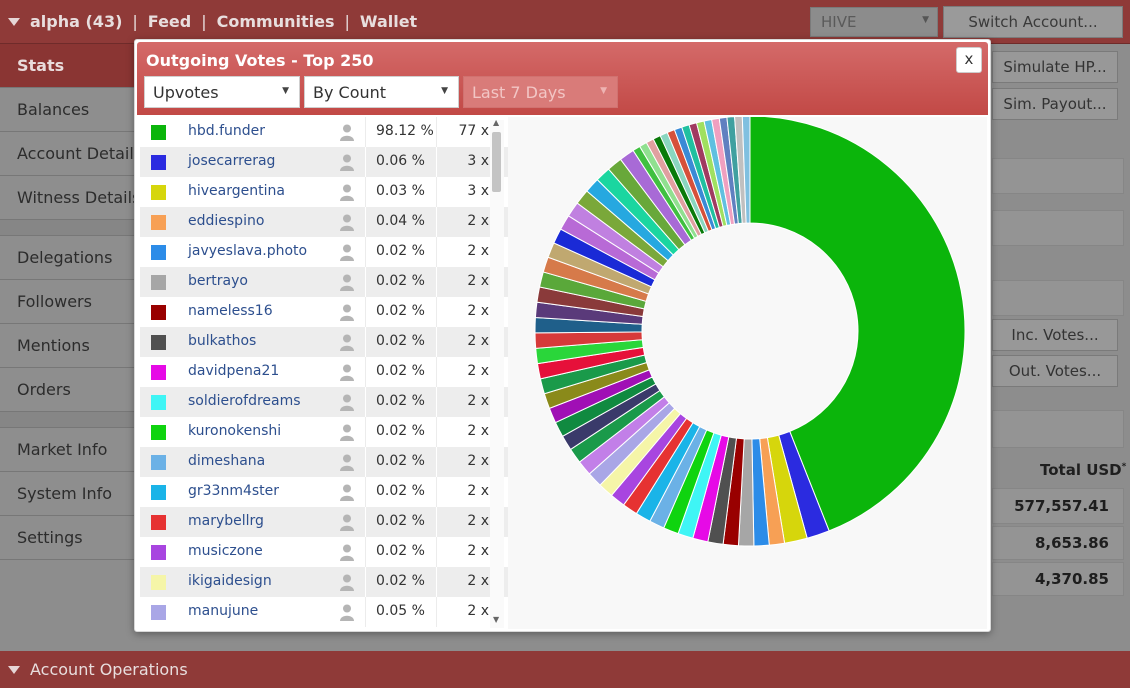 This screenshot has height=688, width=1130. Describe the element at coordinates (67, 110) in the screenshot. I see `sidebar-item-balances: Balances` at that location.